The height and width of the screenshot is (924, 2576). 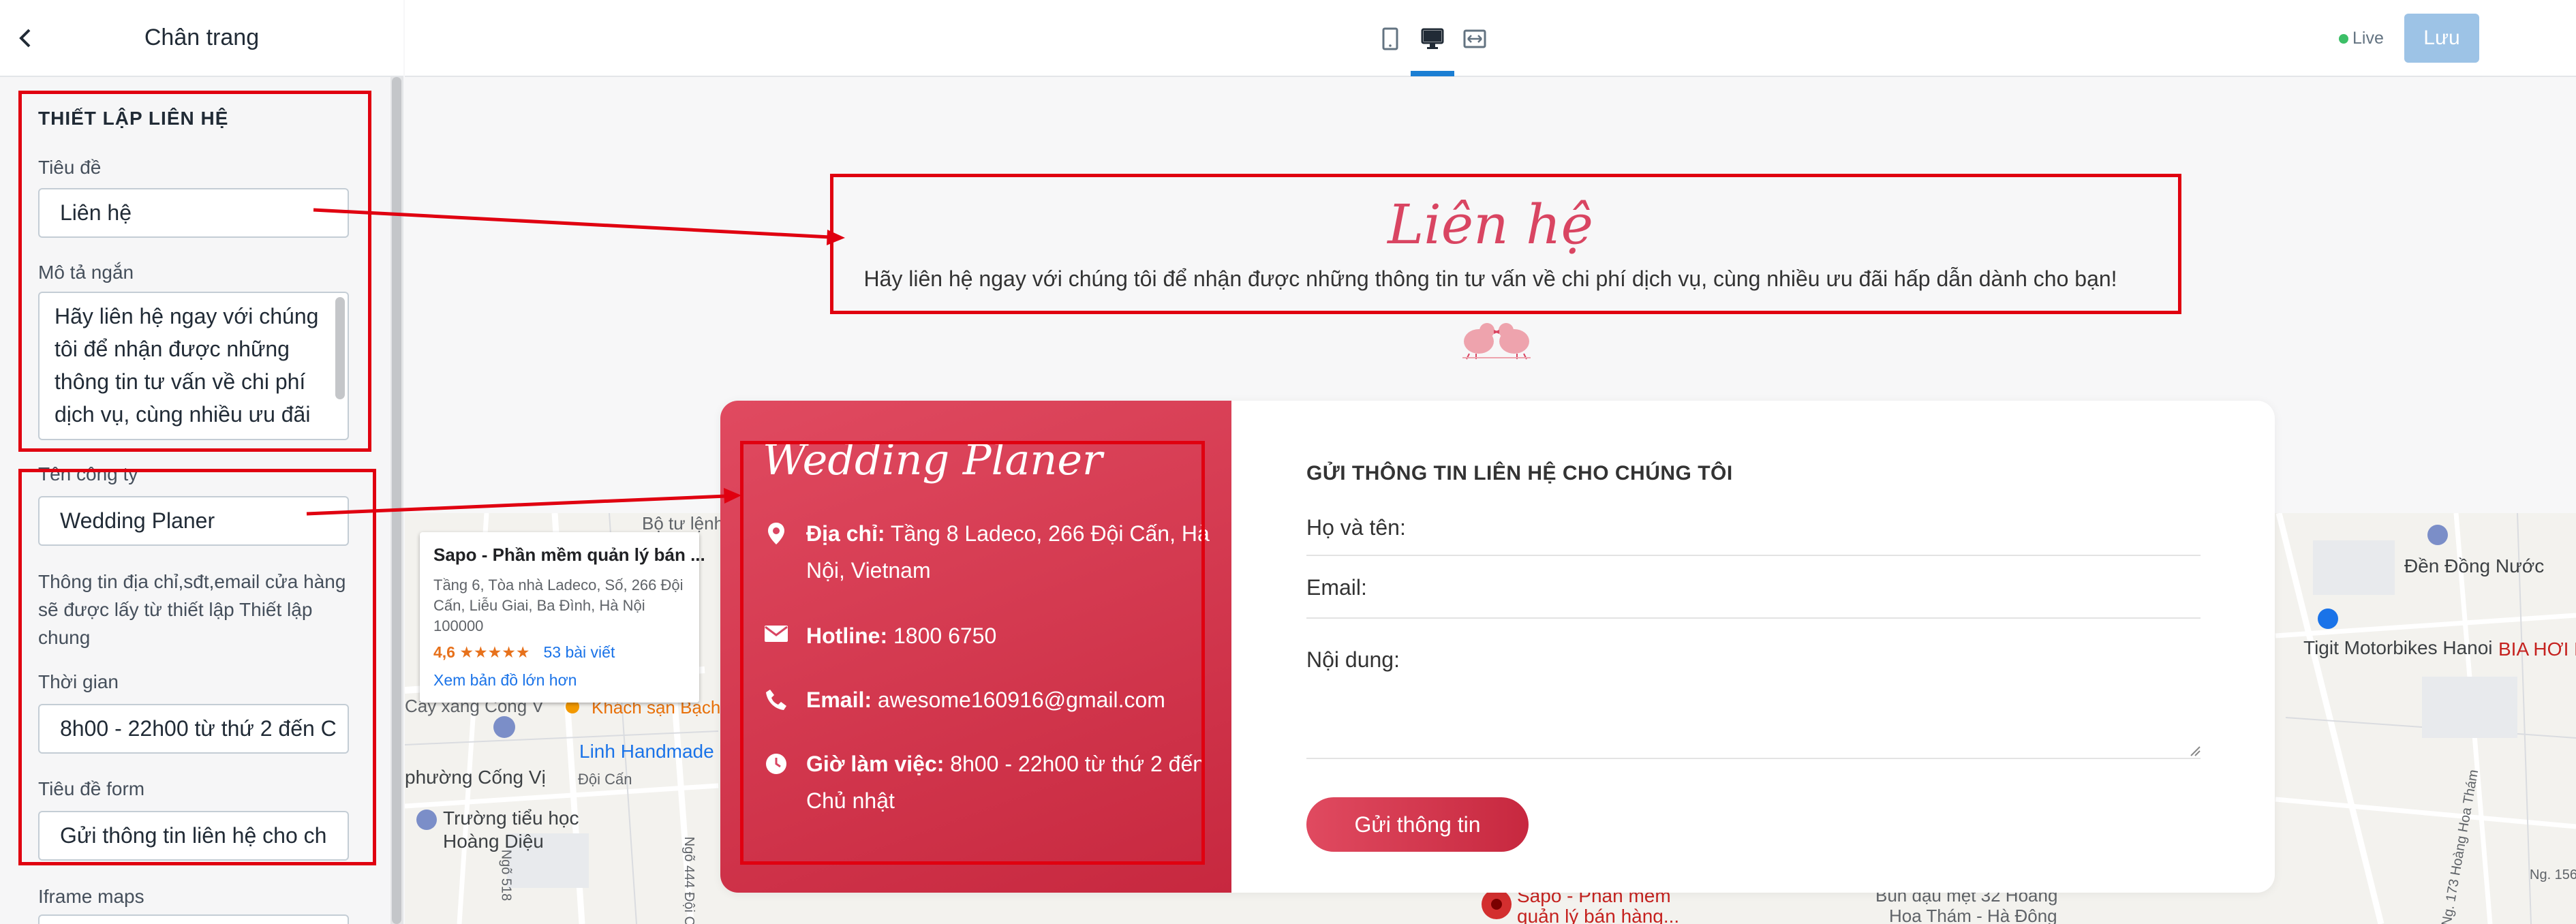 What do you see at coordinates (193, 836) in the screenshot?
I see `form-title-input: Gửi thông tin liên hệ cho ch` at bounding box center [193, 836].